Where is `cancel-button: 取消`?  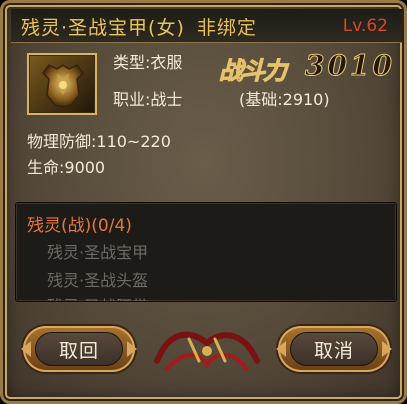
cancel-button: 取消 is located at coordinates (334, 349).